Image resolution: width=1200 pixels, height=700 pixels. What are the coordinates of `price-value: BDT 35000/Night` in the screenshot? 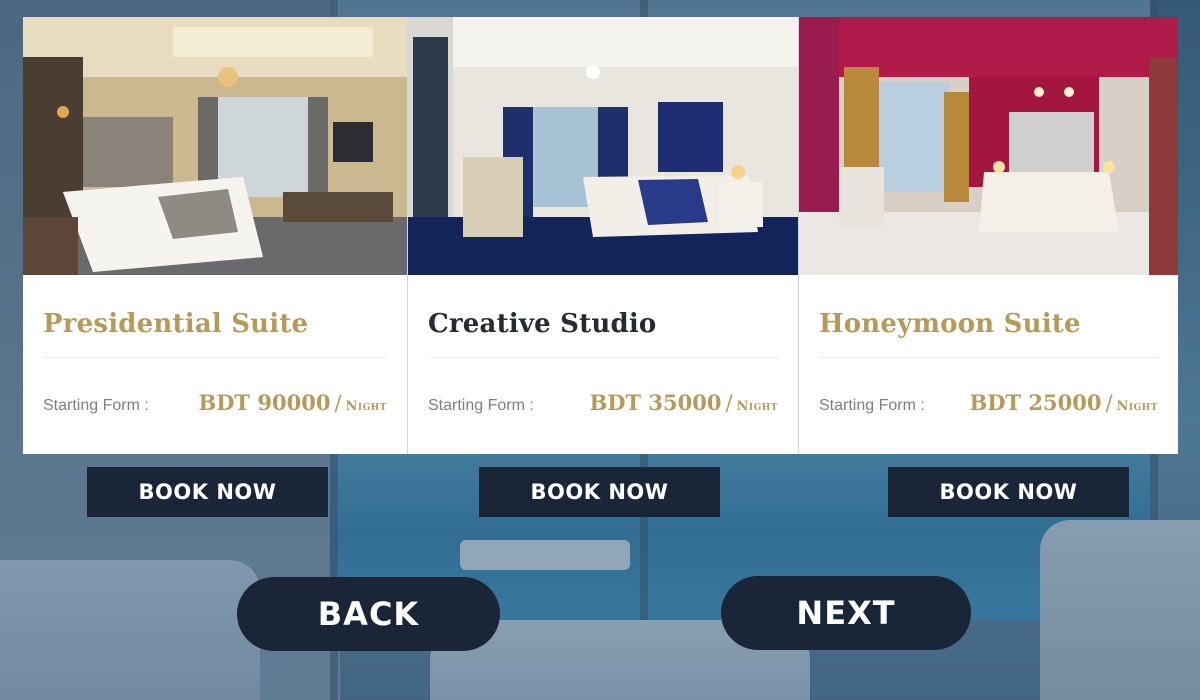 It's located at (683, 402).